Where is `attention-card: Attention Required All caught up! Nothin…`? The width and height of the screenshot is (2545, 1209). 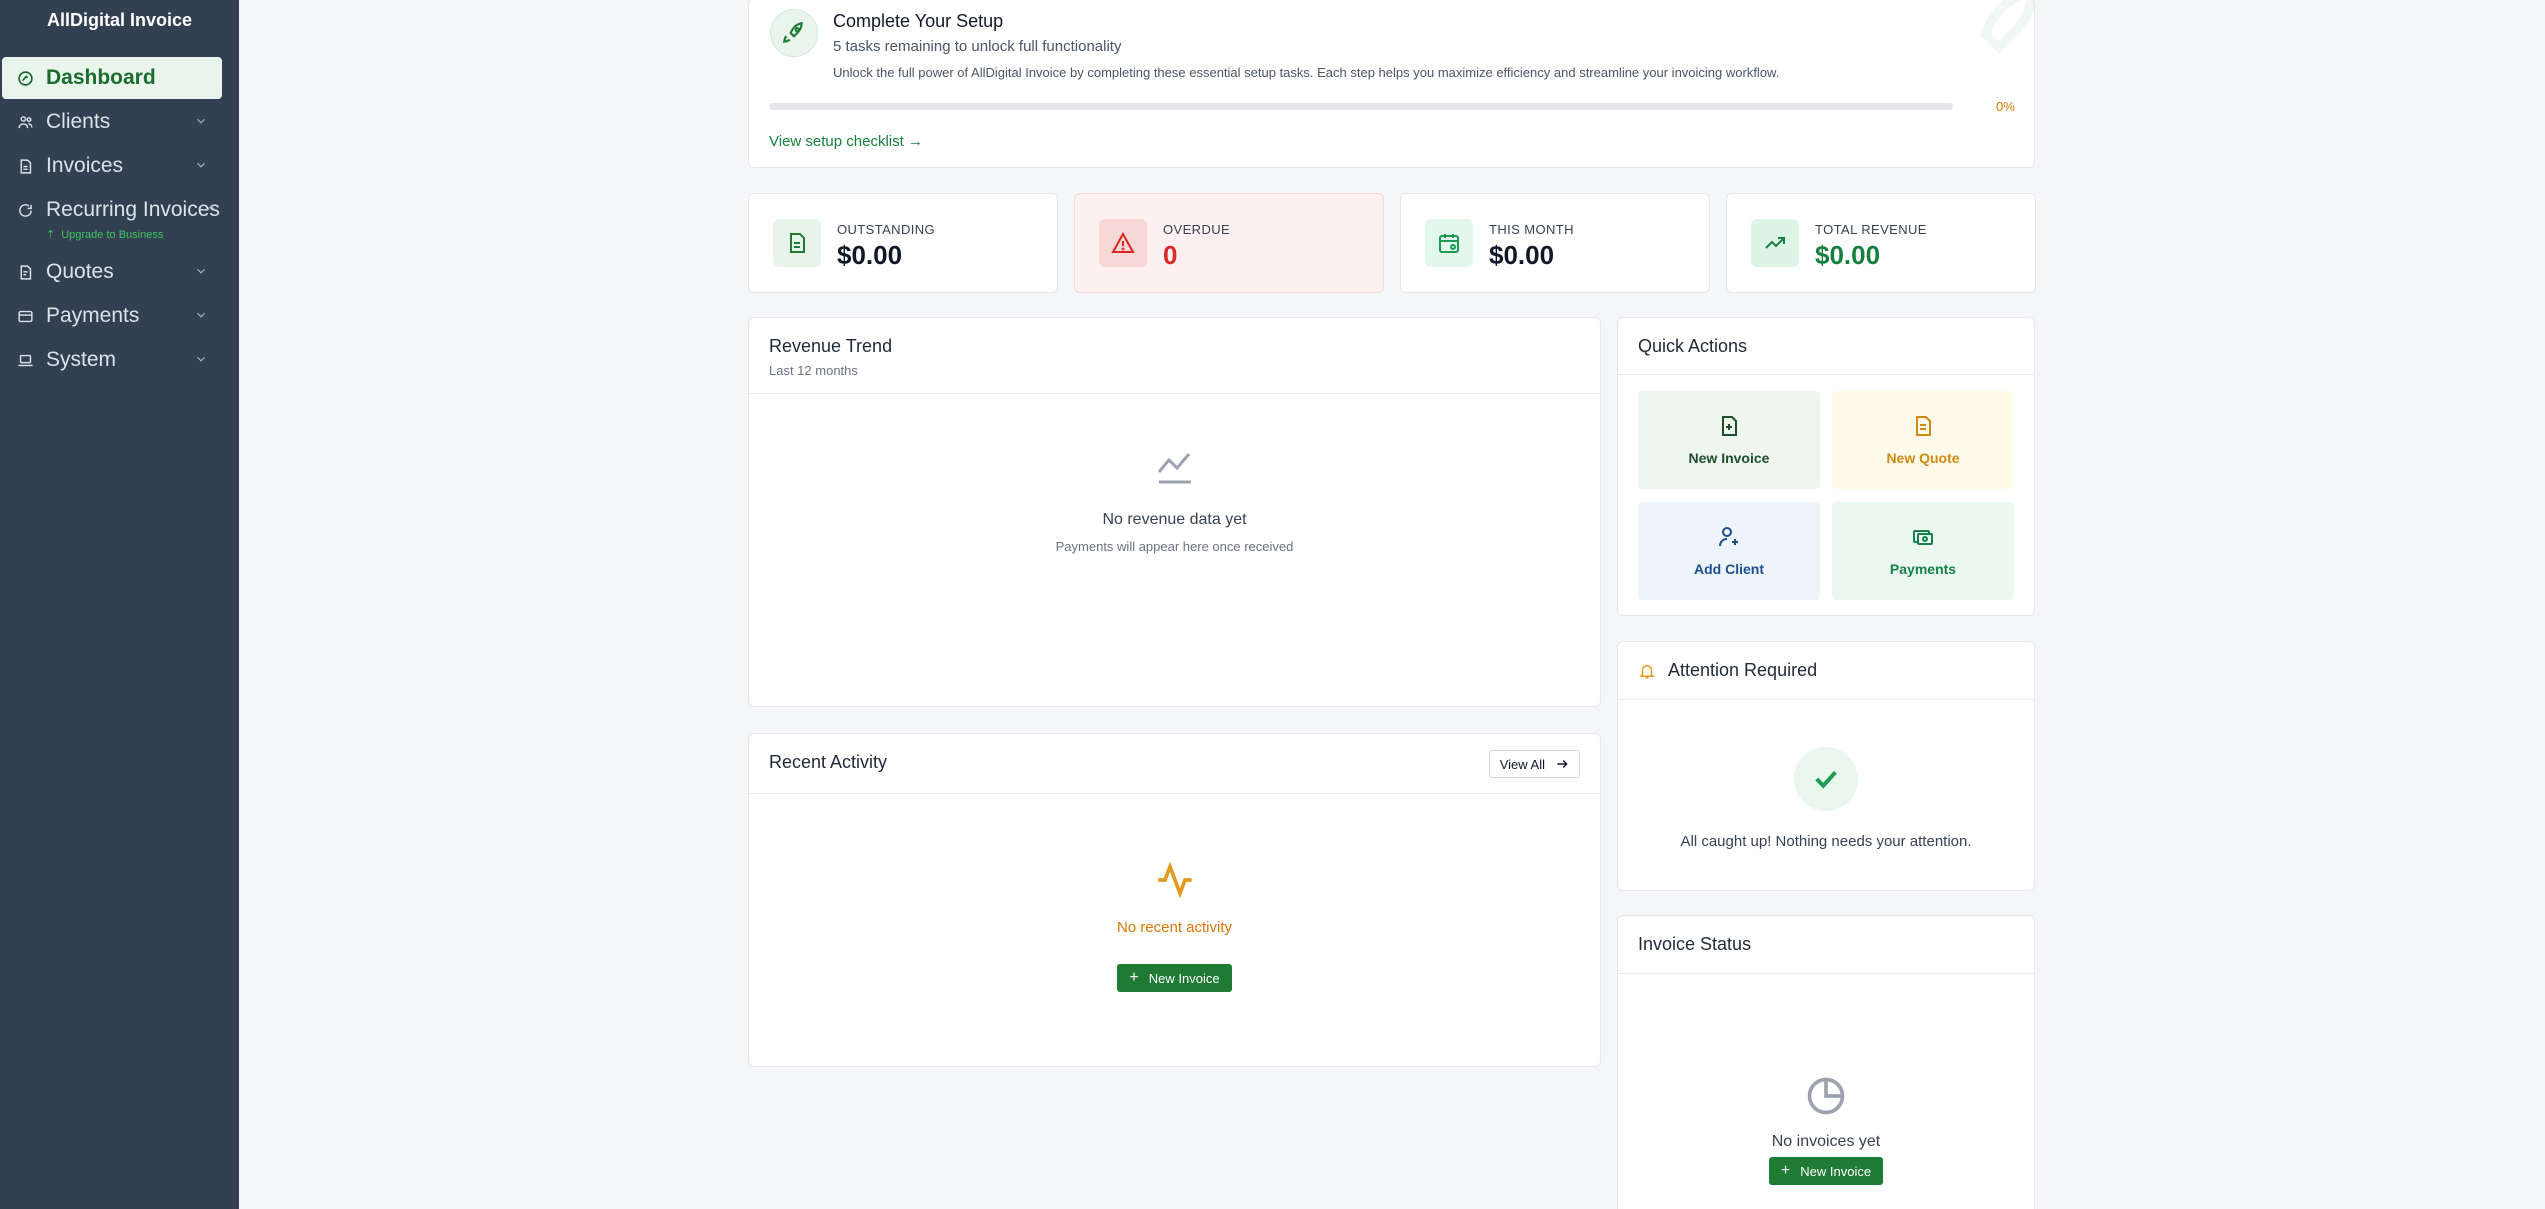
attention-card: Attention Required All caught up! Nothin… is located at coordinates (1826, 766).